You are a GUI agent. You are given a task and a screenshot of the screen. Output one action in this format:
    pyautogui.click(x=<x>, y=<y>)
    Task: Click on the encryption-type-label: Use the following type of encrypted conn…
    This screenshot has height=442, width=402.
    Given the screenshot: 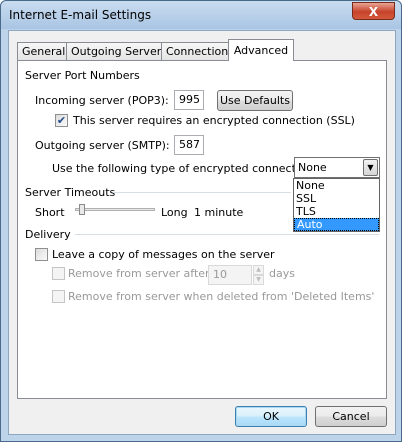 What is the action you would take?
    pyautogui.click(x=184, y=168)
    